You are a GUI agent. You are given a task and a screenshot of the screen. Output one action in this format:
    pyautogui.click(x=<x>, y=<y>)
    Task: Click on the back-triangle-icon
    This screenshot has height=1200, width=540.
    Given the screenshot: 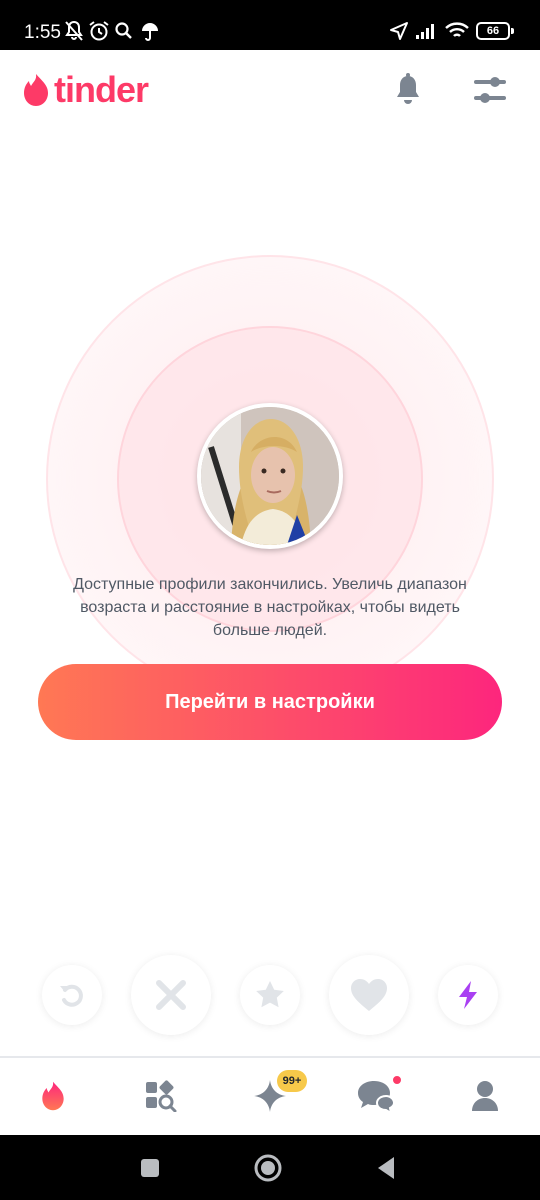 What is the action you would take?
    pyautogui.click(x=386, y=1168)
    